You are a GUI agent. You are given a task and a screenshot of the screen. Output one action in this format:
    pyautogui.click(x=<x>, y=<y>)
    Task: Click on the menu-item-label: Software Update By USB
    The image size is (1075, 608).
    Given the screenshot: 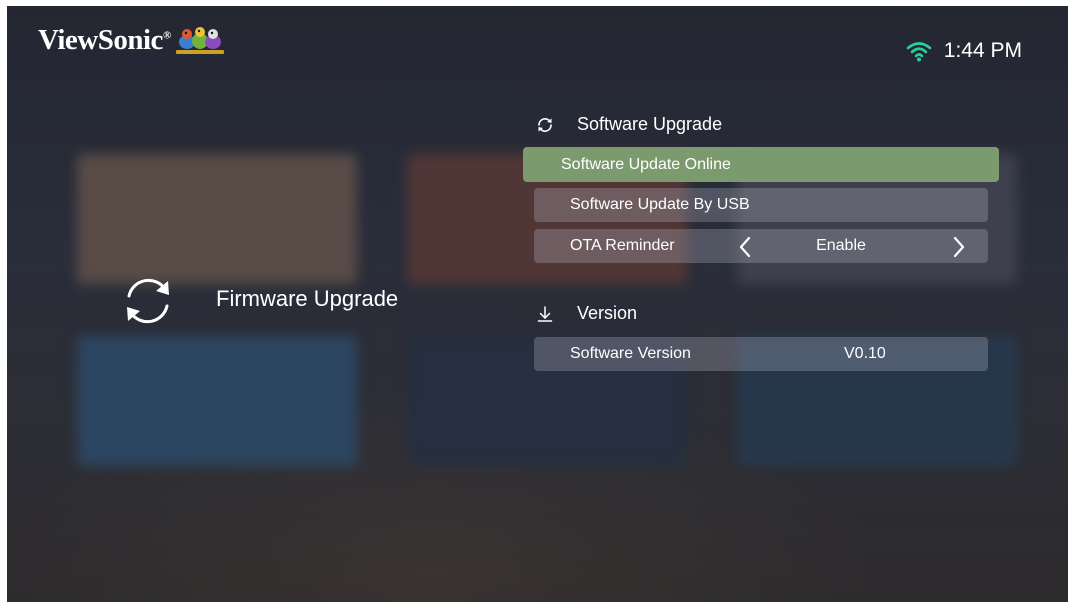 What is the action you would take?
    pyautogui.click(x=660, y=204)
    